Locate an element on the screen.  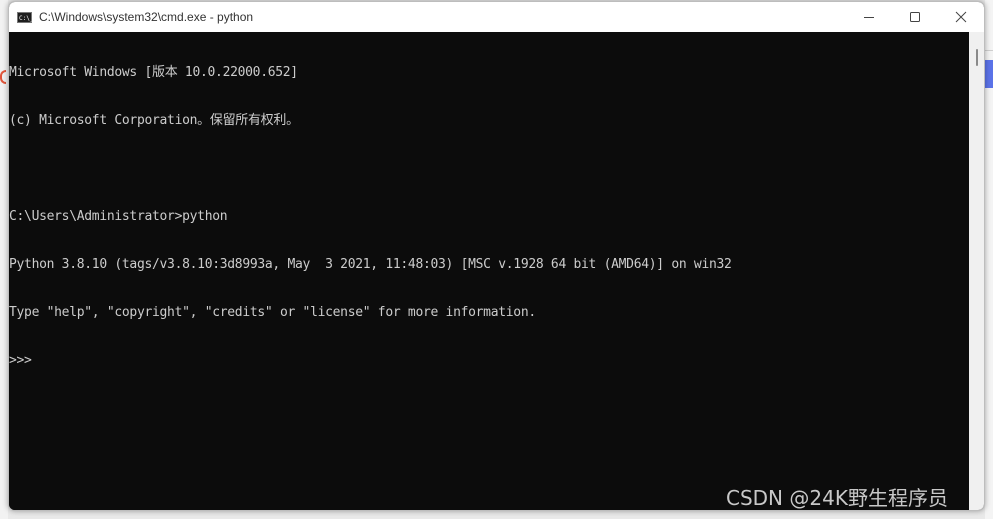
terminal-line: C:\Users\Administrator>python is located at coordinates (118, 216).